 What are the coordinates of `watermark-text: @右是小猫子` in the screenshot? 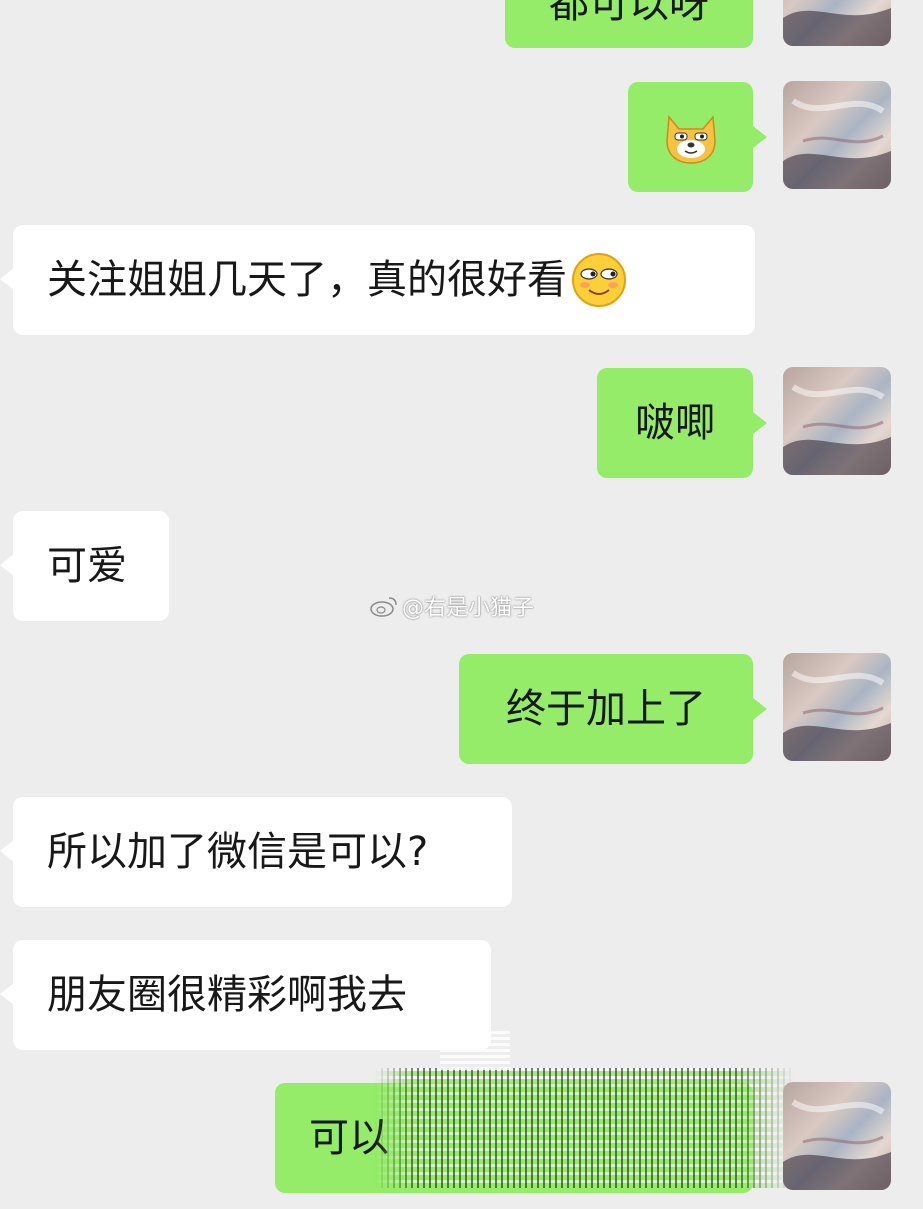 It's located at (468, 608).